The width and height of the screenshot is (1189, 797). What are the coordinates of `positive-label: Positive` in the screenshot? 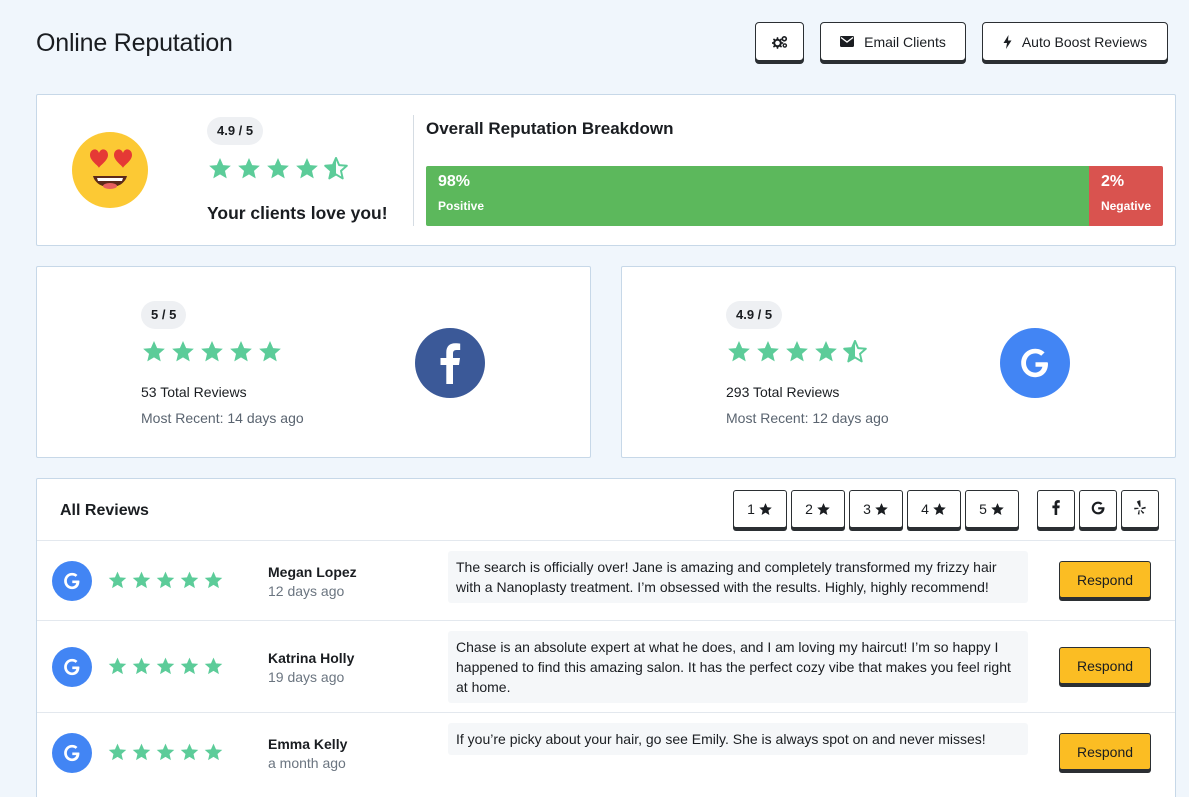 It's located at (461, 206).